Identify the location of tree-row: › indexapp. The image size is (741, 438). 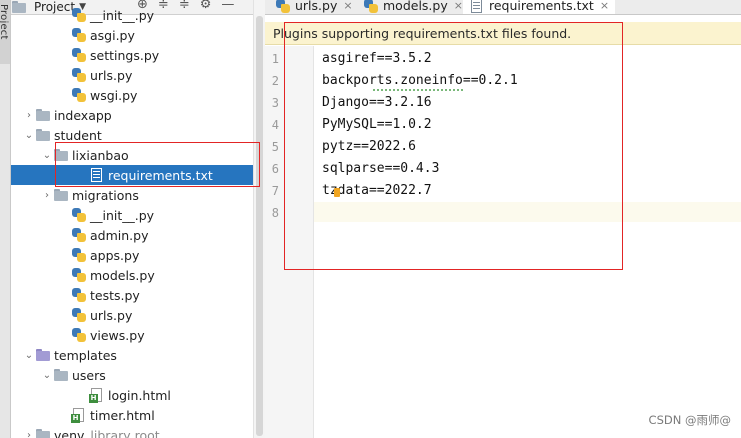
(137, 115).